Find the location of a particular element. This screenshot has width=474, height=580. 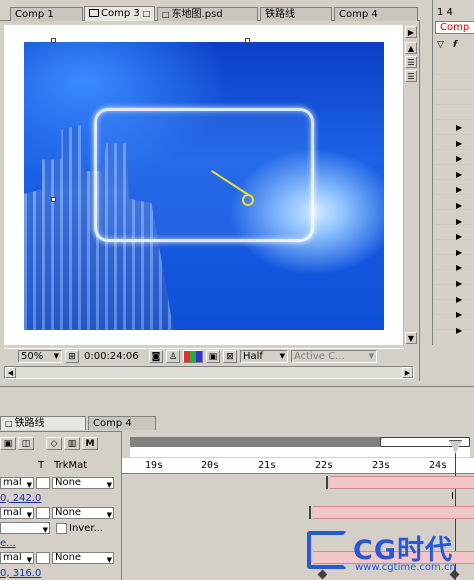

time-tick-label: 23s is located at coordinates (381, 465).